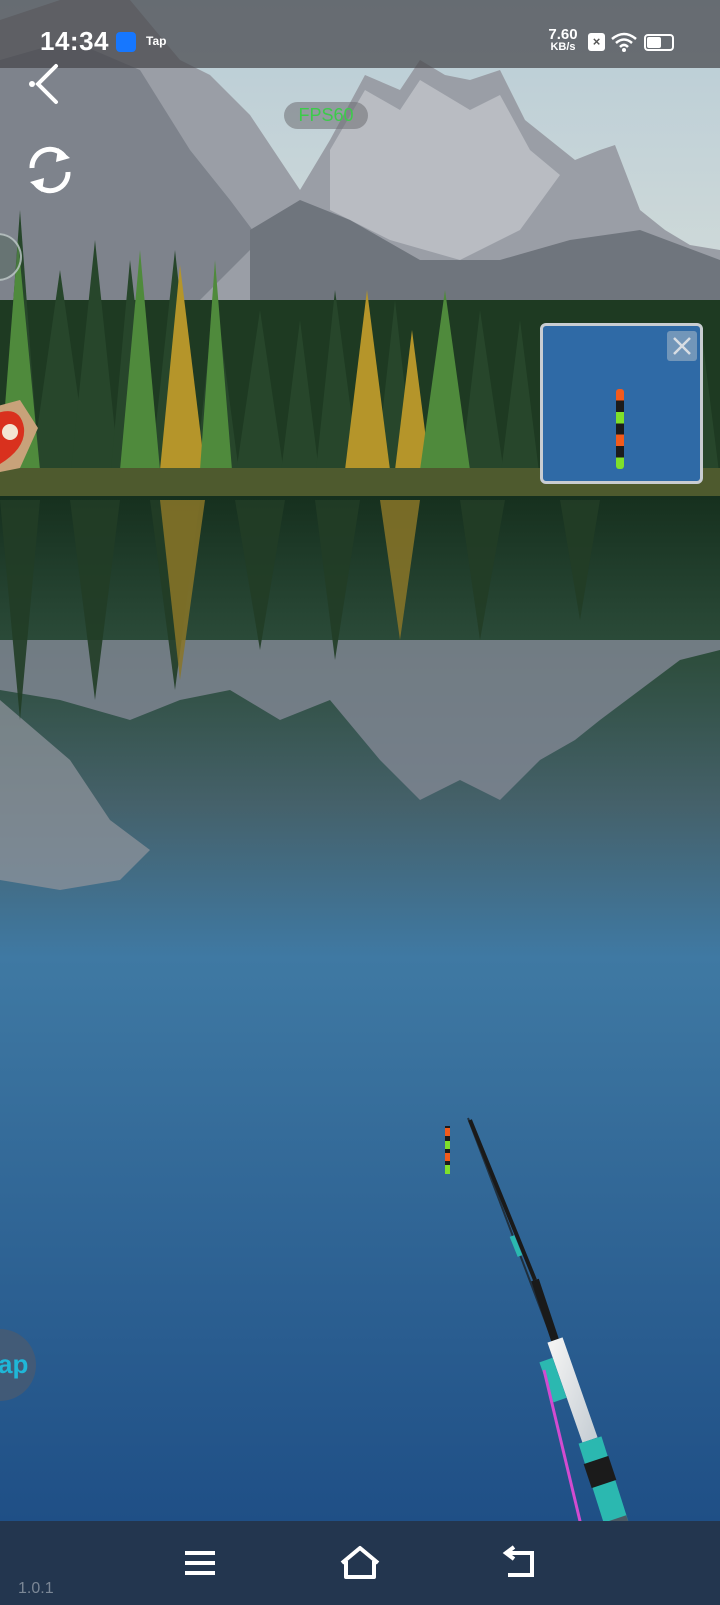 Image resolution: width=720 pixels, height=1605 pixels. I want to click on minimap-close-button, so click(682, 346).